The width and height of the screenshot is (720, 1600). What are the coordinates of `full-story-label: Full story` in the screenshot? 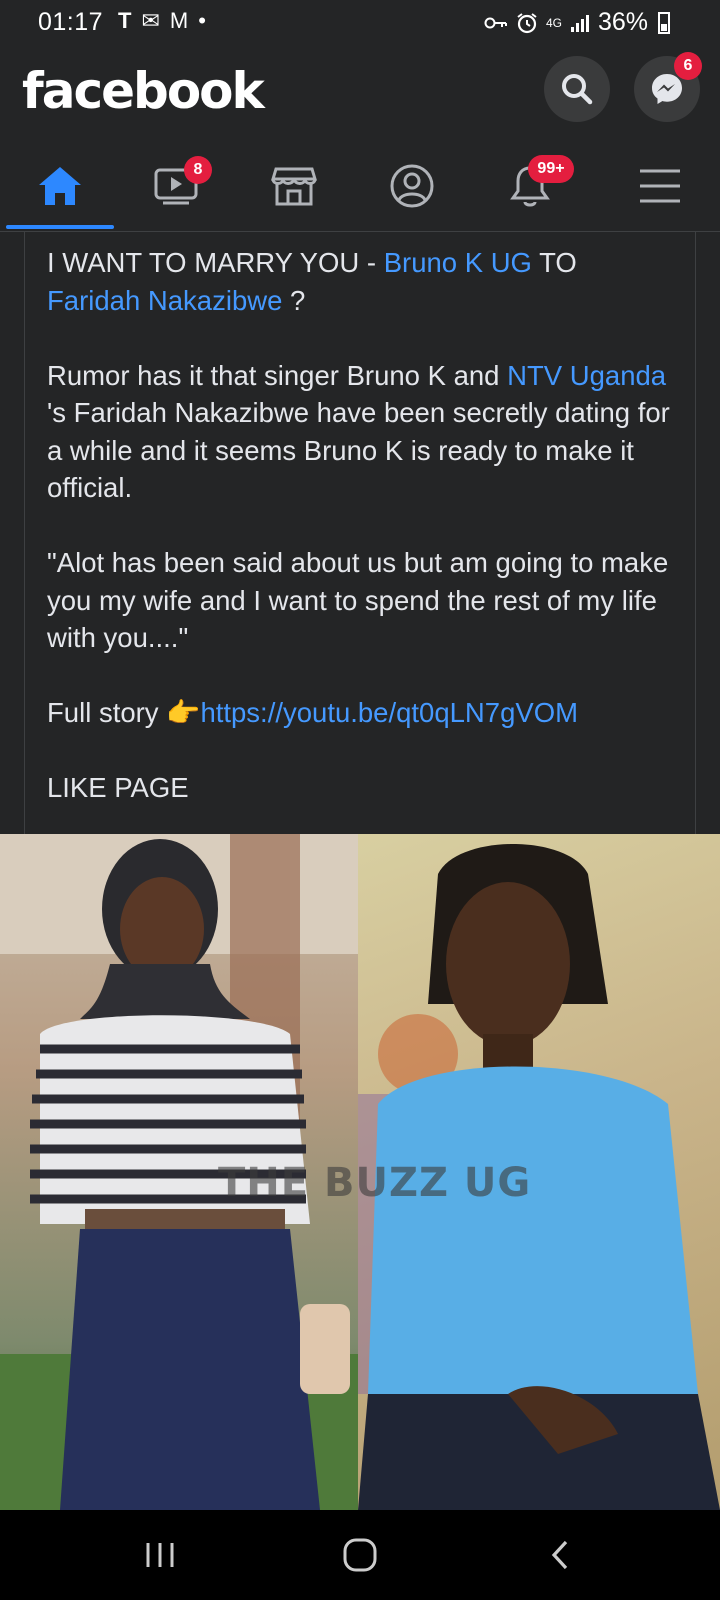 It's located at (107, 712).